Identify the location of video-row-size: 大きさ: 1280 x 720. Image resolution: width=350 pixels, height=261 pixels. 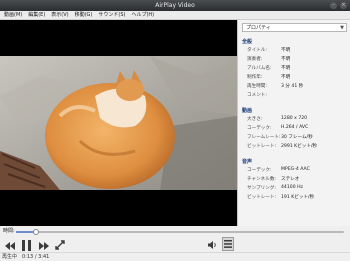
(277, 119).